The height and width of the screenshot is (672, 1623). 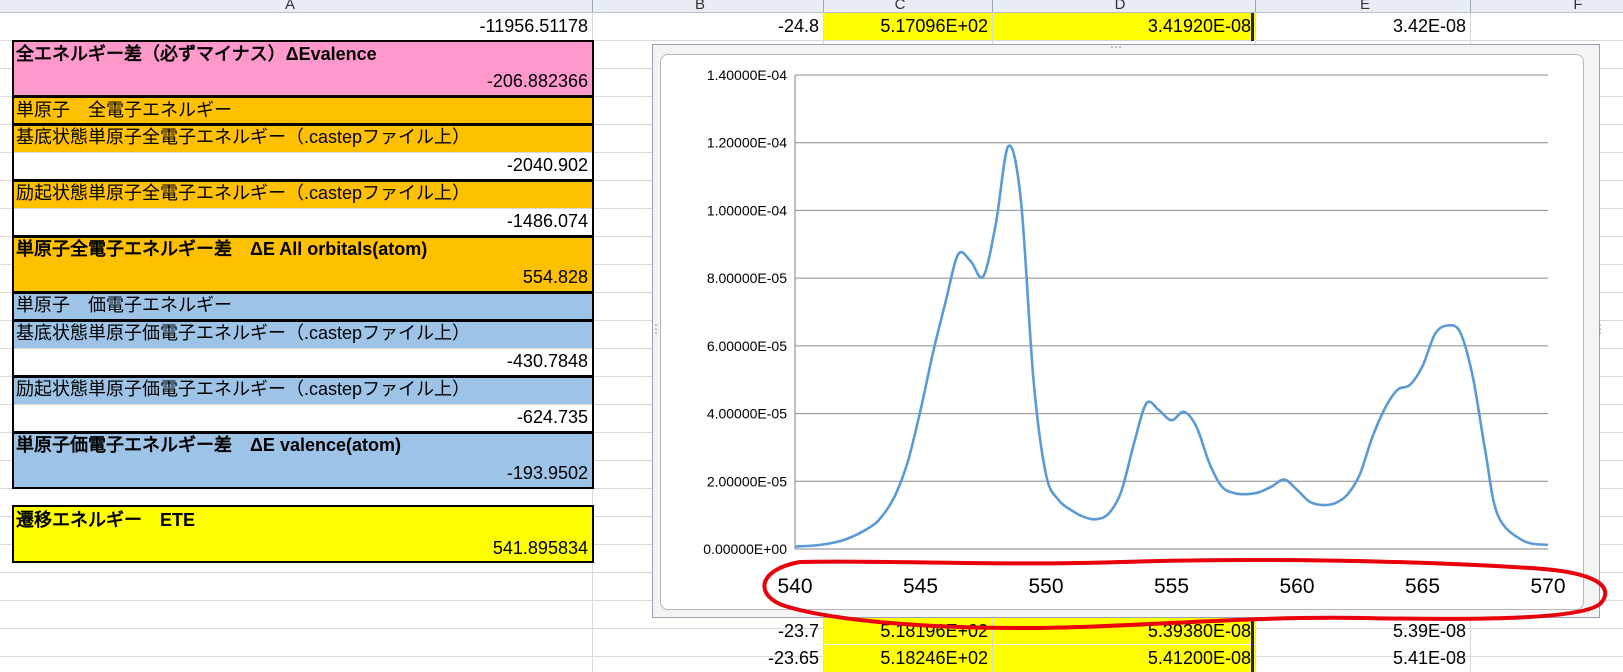 What do you see at coordinates (900, 6) in the screenshot?
I see `column-header-c: C` at bounding box center [900, 6].